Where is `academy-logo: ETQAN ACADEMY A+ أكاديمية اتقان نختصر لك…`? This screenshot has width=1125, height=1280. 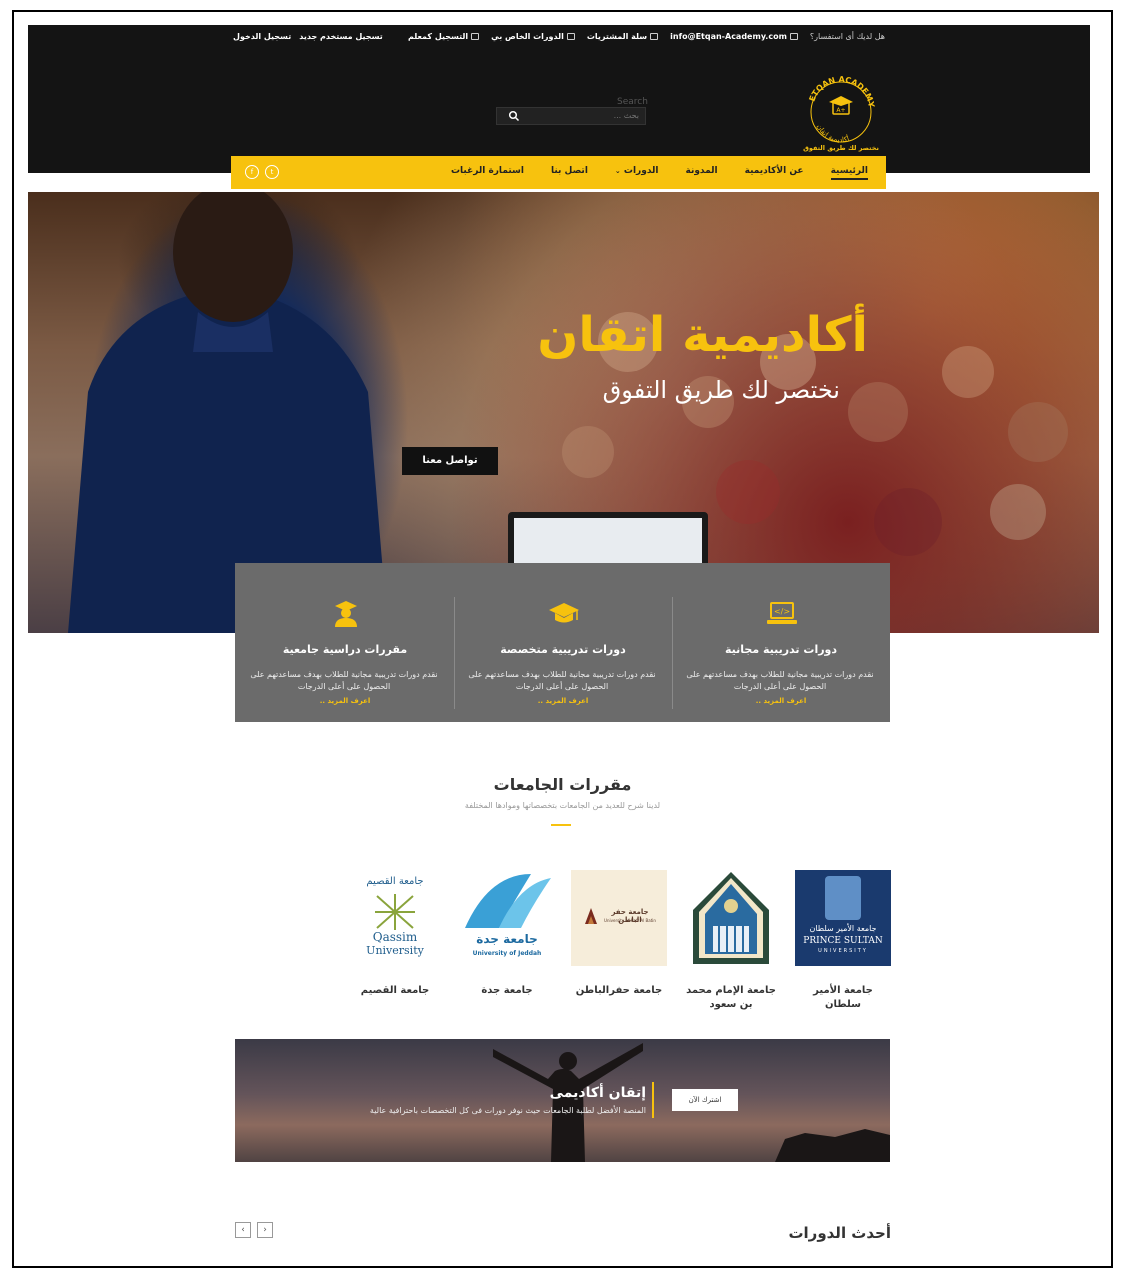
academy-logo: ETQAN ACADEMY A+ أكاديمية اتقان نختصر لك… is located at coordinates (841, 112).